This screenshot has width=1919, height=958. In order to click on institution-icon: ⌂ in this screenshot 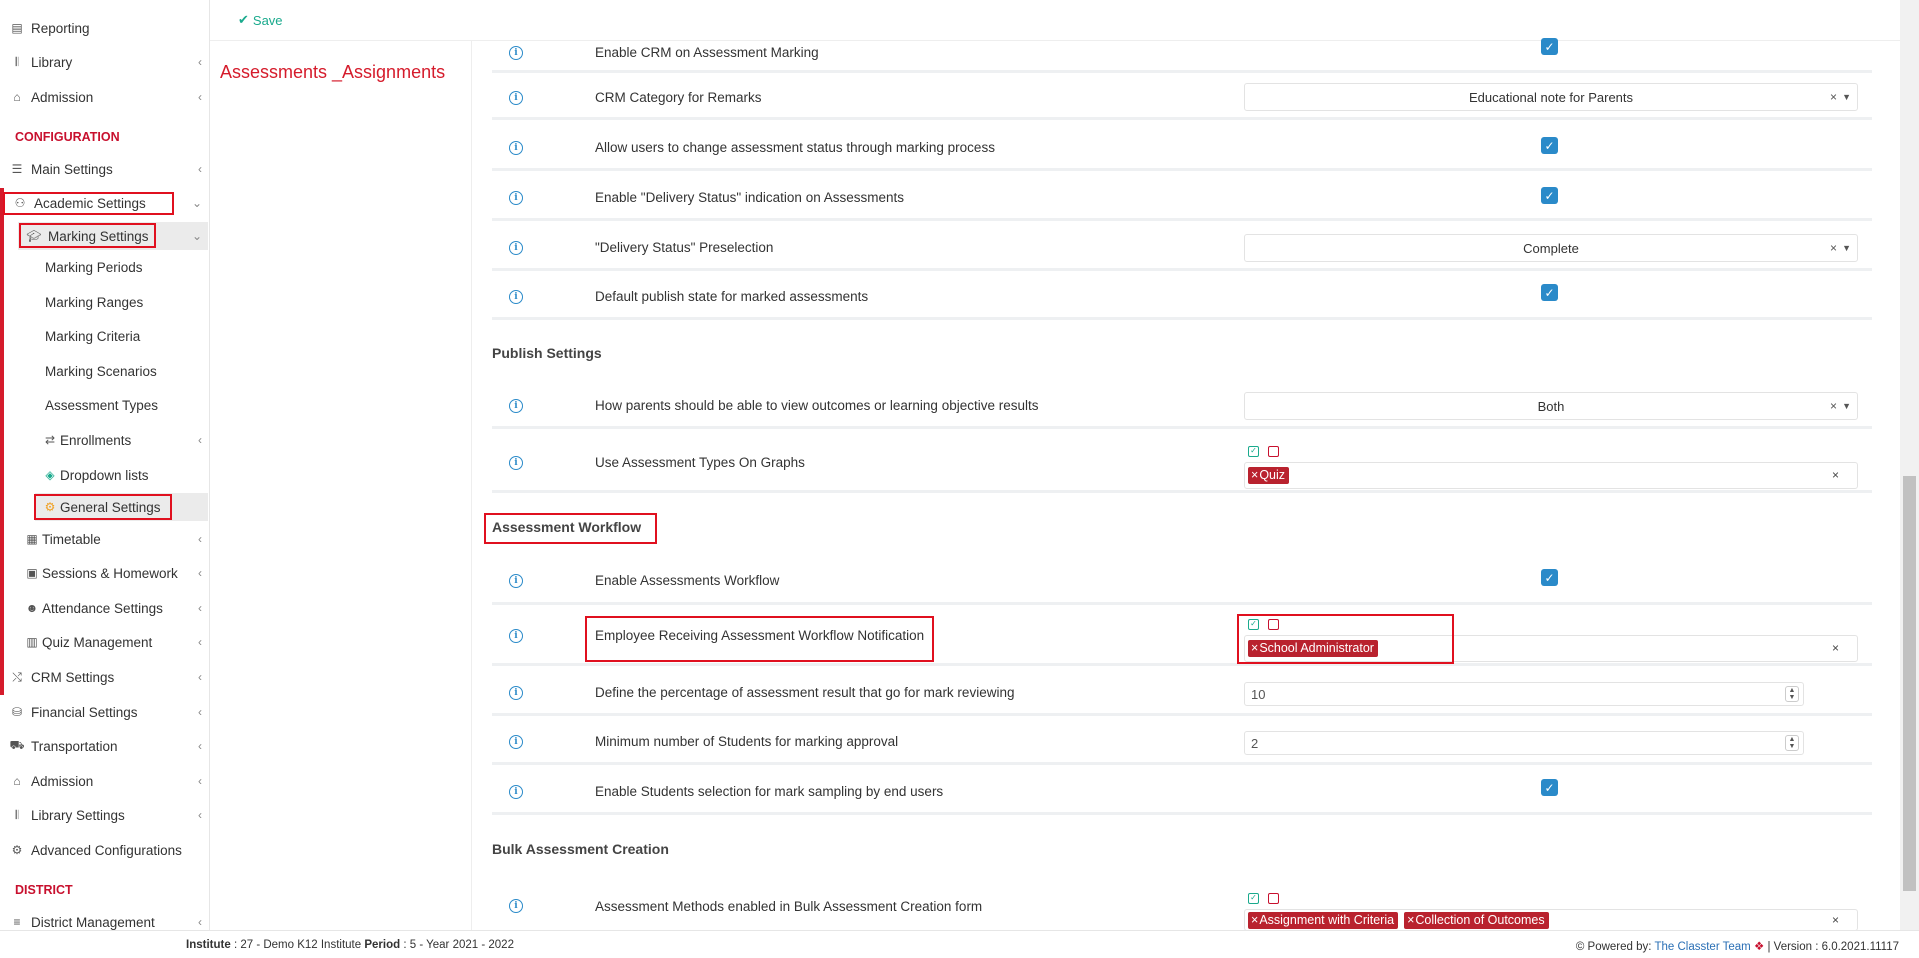, I will do `click(17, 97)`.